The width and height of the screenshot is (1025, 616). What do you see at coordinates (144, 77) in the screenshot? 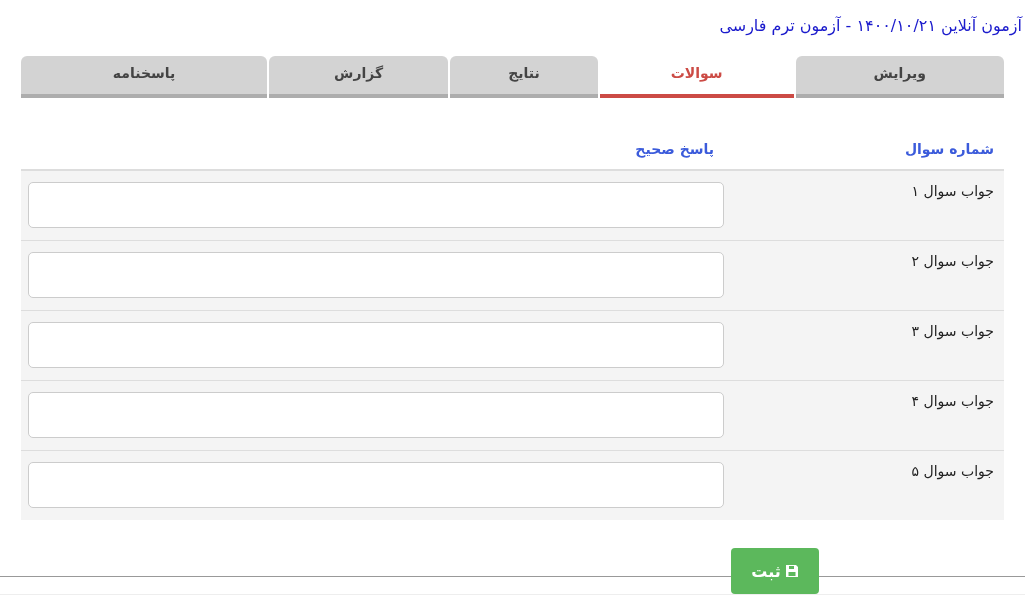
I see `tab: پاسخنامه` at bounding box center [144, 77].